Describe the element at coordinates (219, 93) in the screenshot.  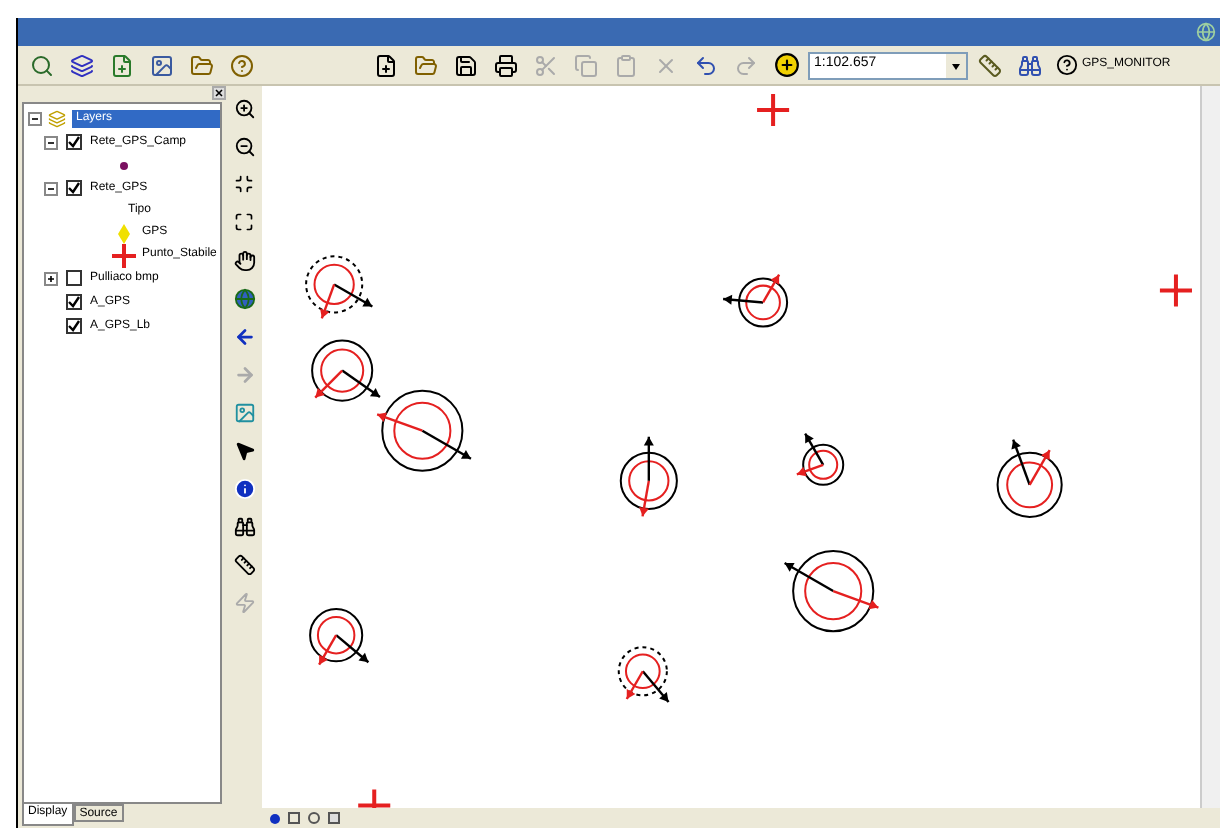
I see `close-icon` at that location.